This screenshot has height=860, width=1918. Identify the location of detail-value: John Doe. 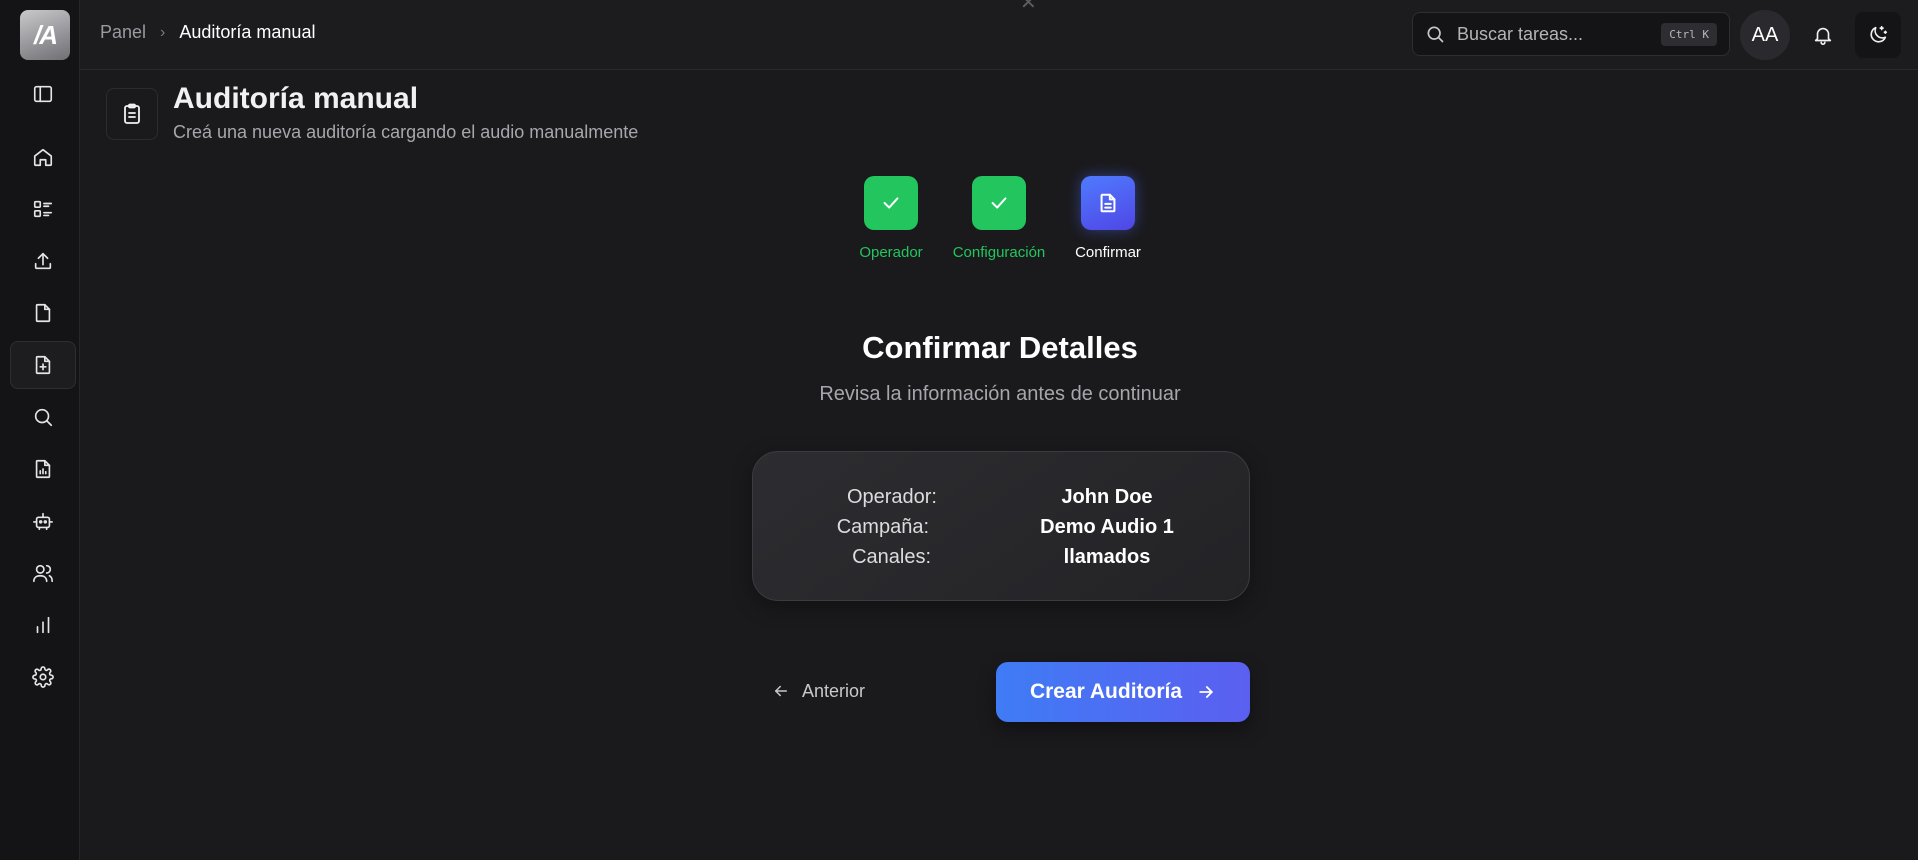
(1107, 497).